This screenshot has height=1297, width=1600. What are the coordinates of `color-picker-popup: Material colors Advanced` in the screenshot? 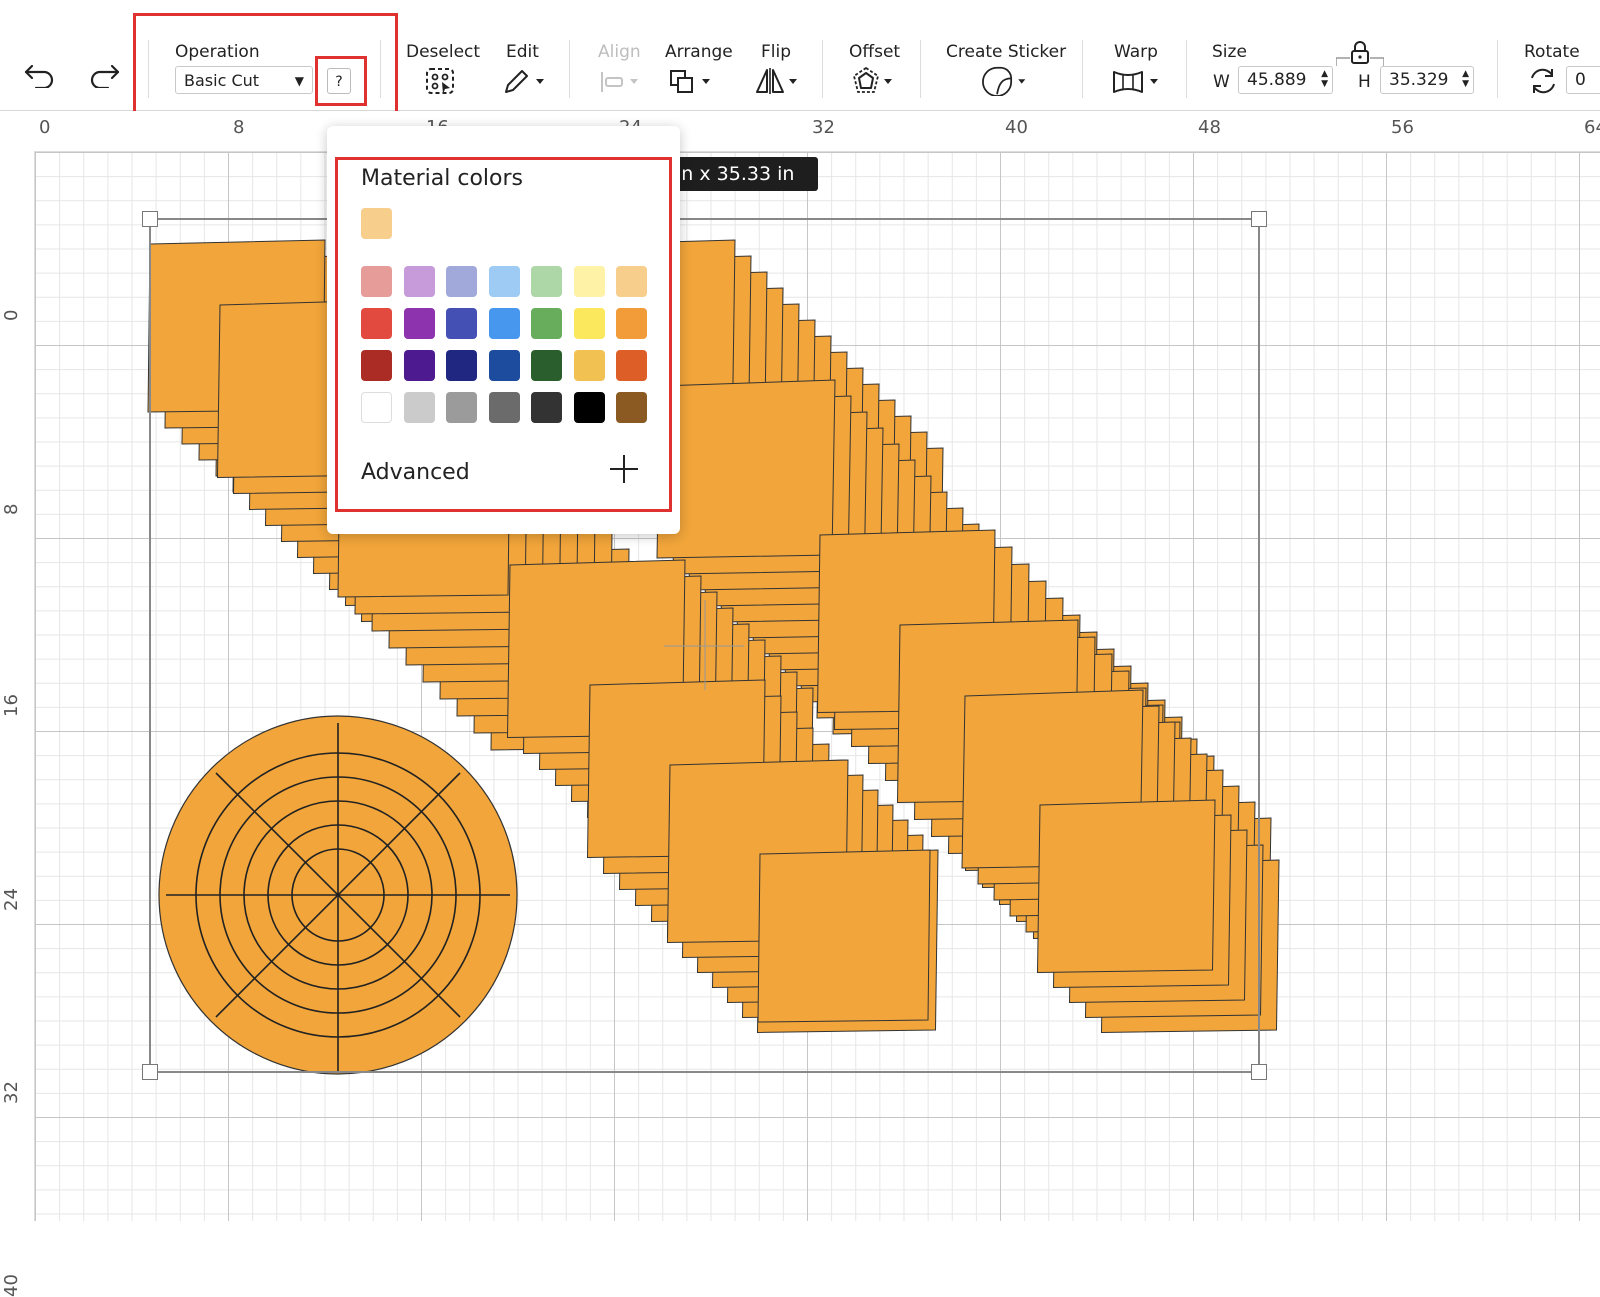 It's located at (503, 330).